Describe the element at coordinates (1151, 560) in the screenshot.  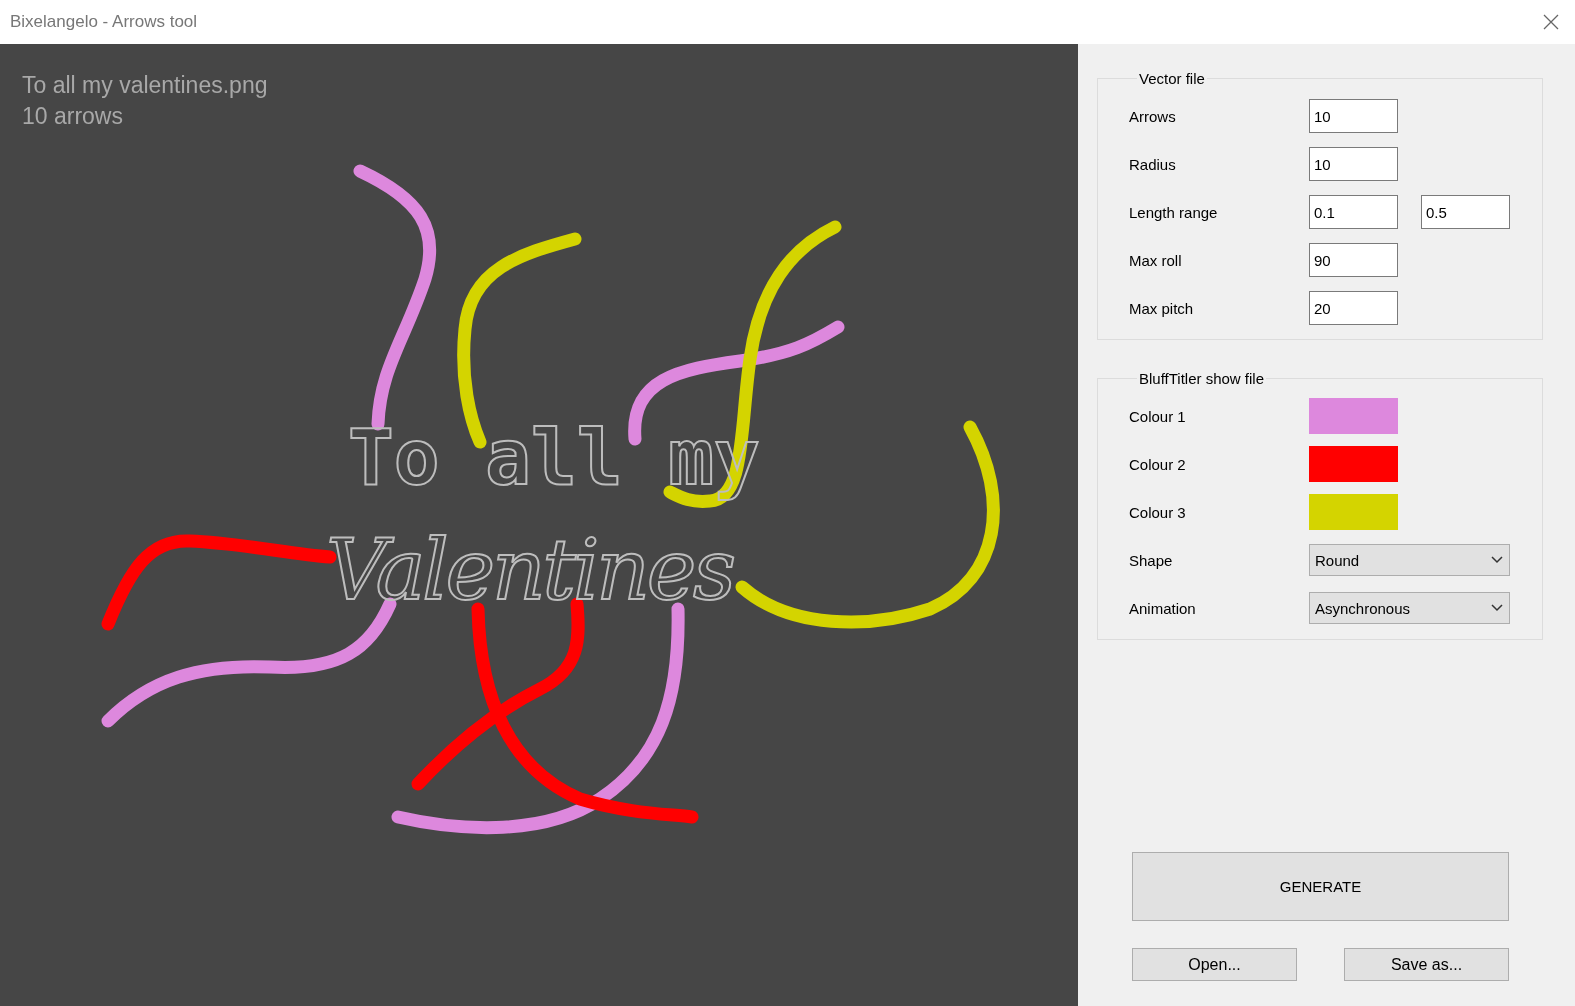
I see `field-label: Shape` at that location.